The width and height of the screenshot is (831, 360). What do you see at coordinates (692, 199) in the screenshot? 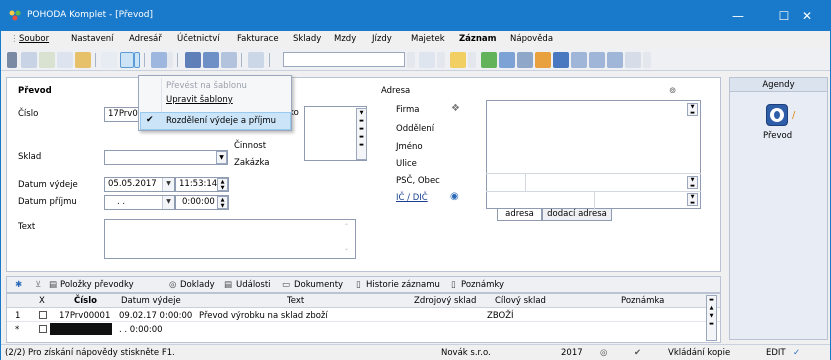
I see `dic-dropdown-icon: ▼ ▬` at bounding box center [692, 199].